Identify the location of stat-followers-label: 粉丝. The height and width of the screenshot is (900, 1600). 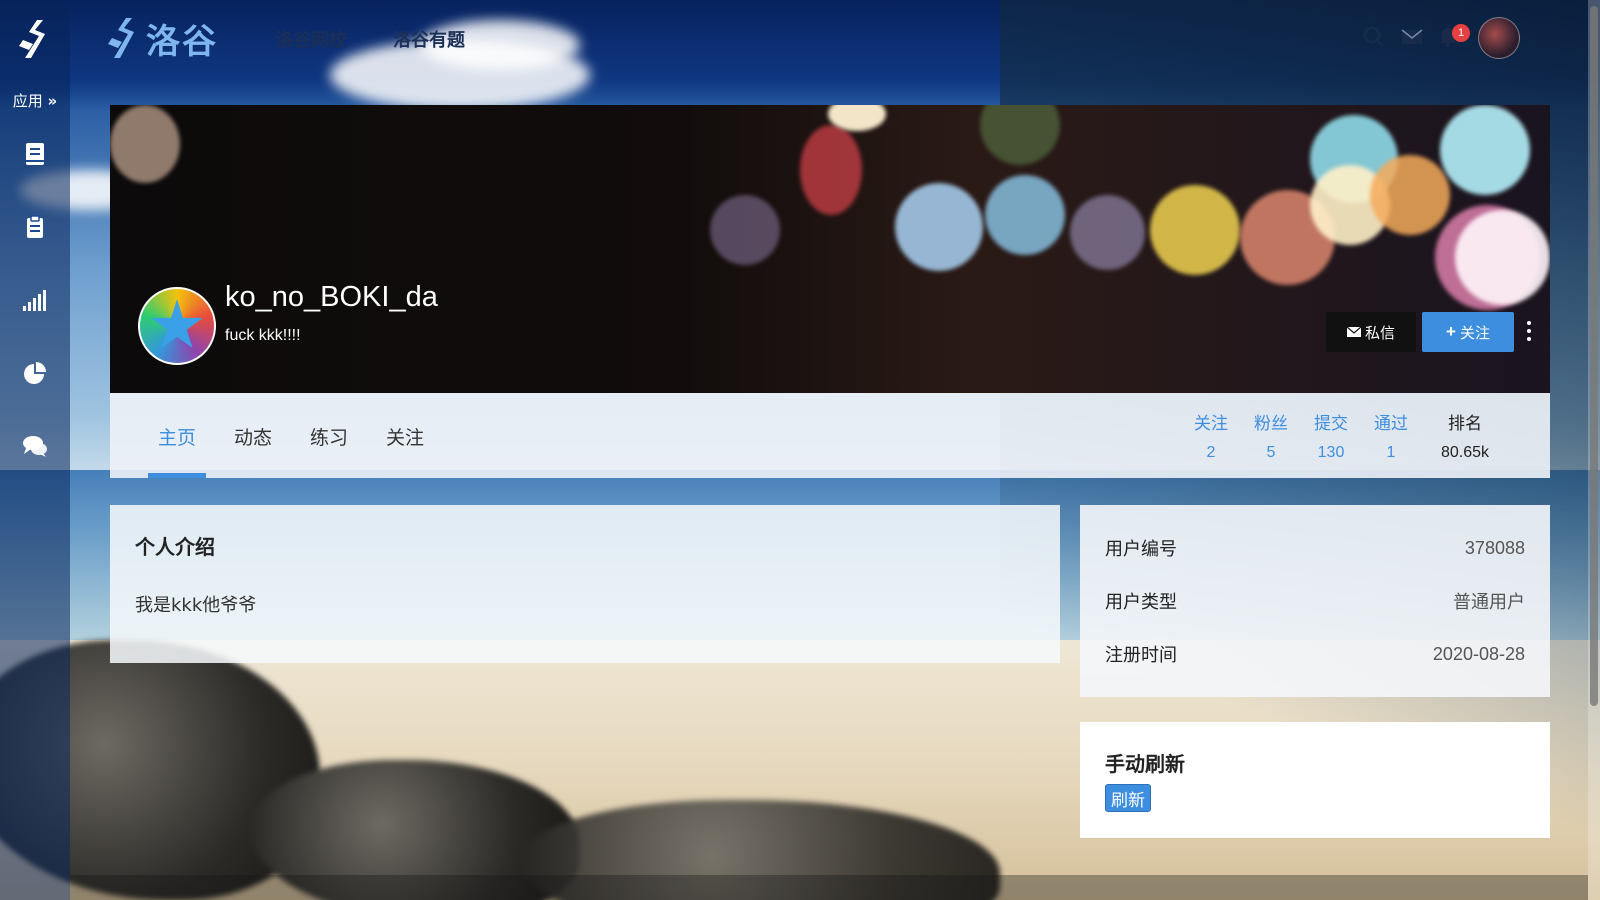
(1271, 424).